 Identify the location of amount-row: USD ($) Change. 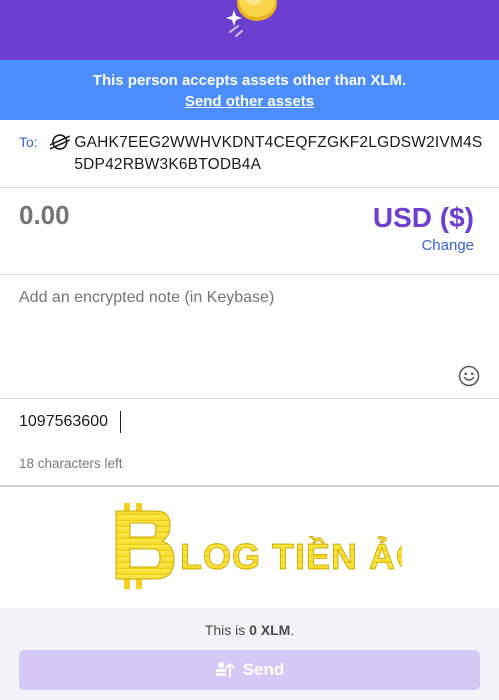
(249, 231).